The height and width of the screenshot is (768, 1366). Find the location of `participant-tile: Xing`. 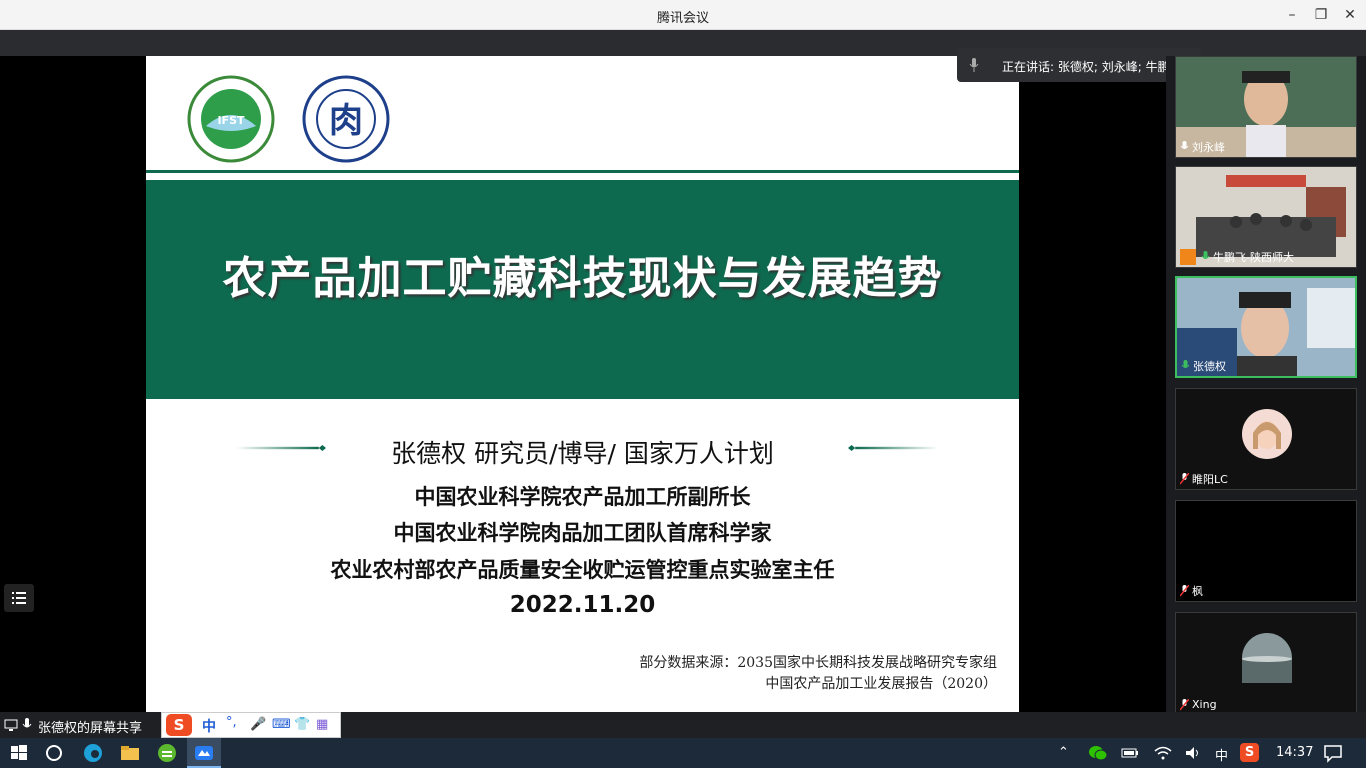

participant-tile: Xing is located at coordinates (1266, 663).